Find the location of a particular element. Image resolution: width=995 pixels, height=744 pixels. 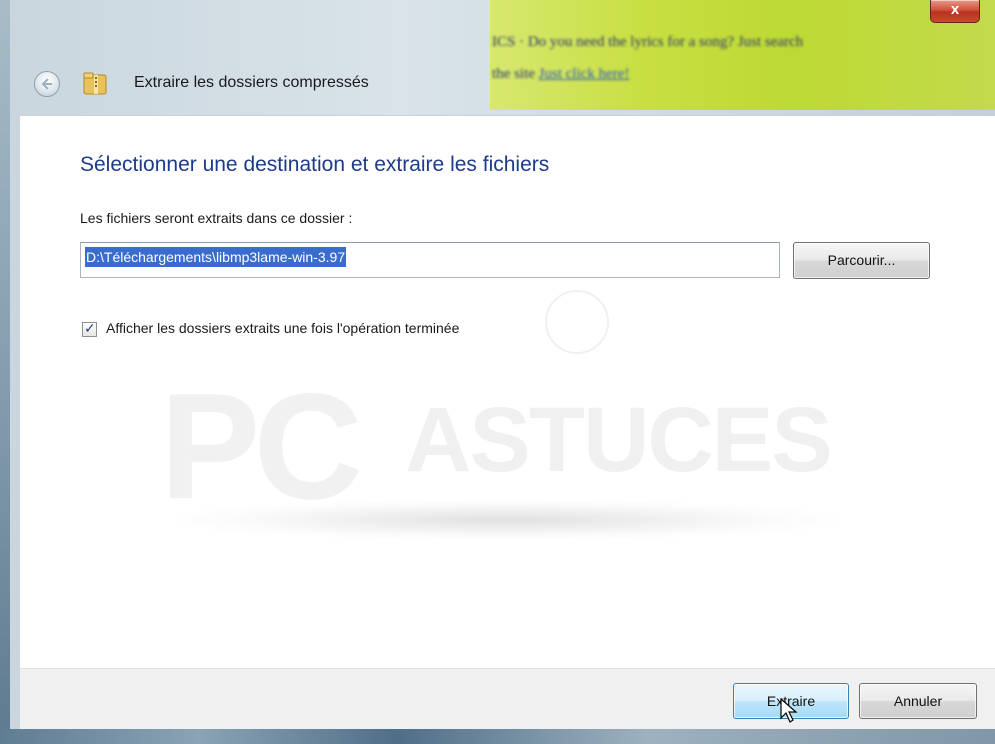

mouse-pointer-icon is located at coordinates (789, 710).